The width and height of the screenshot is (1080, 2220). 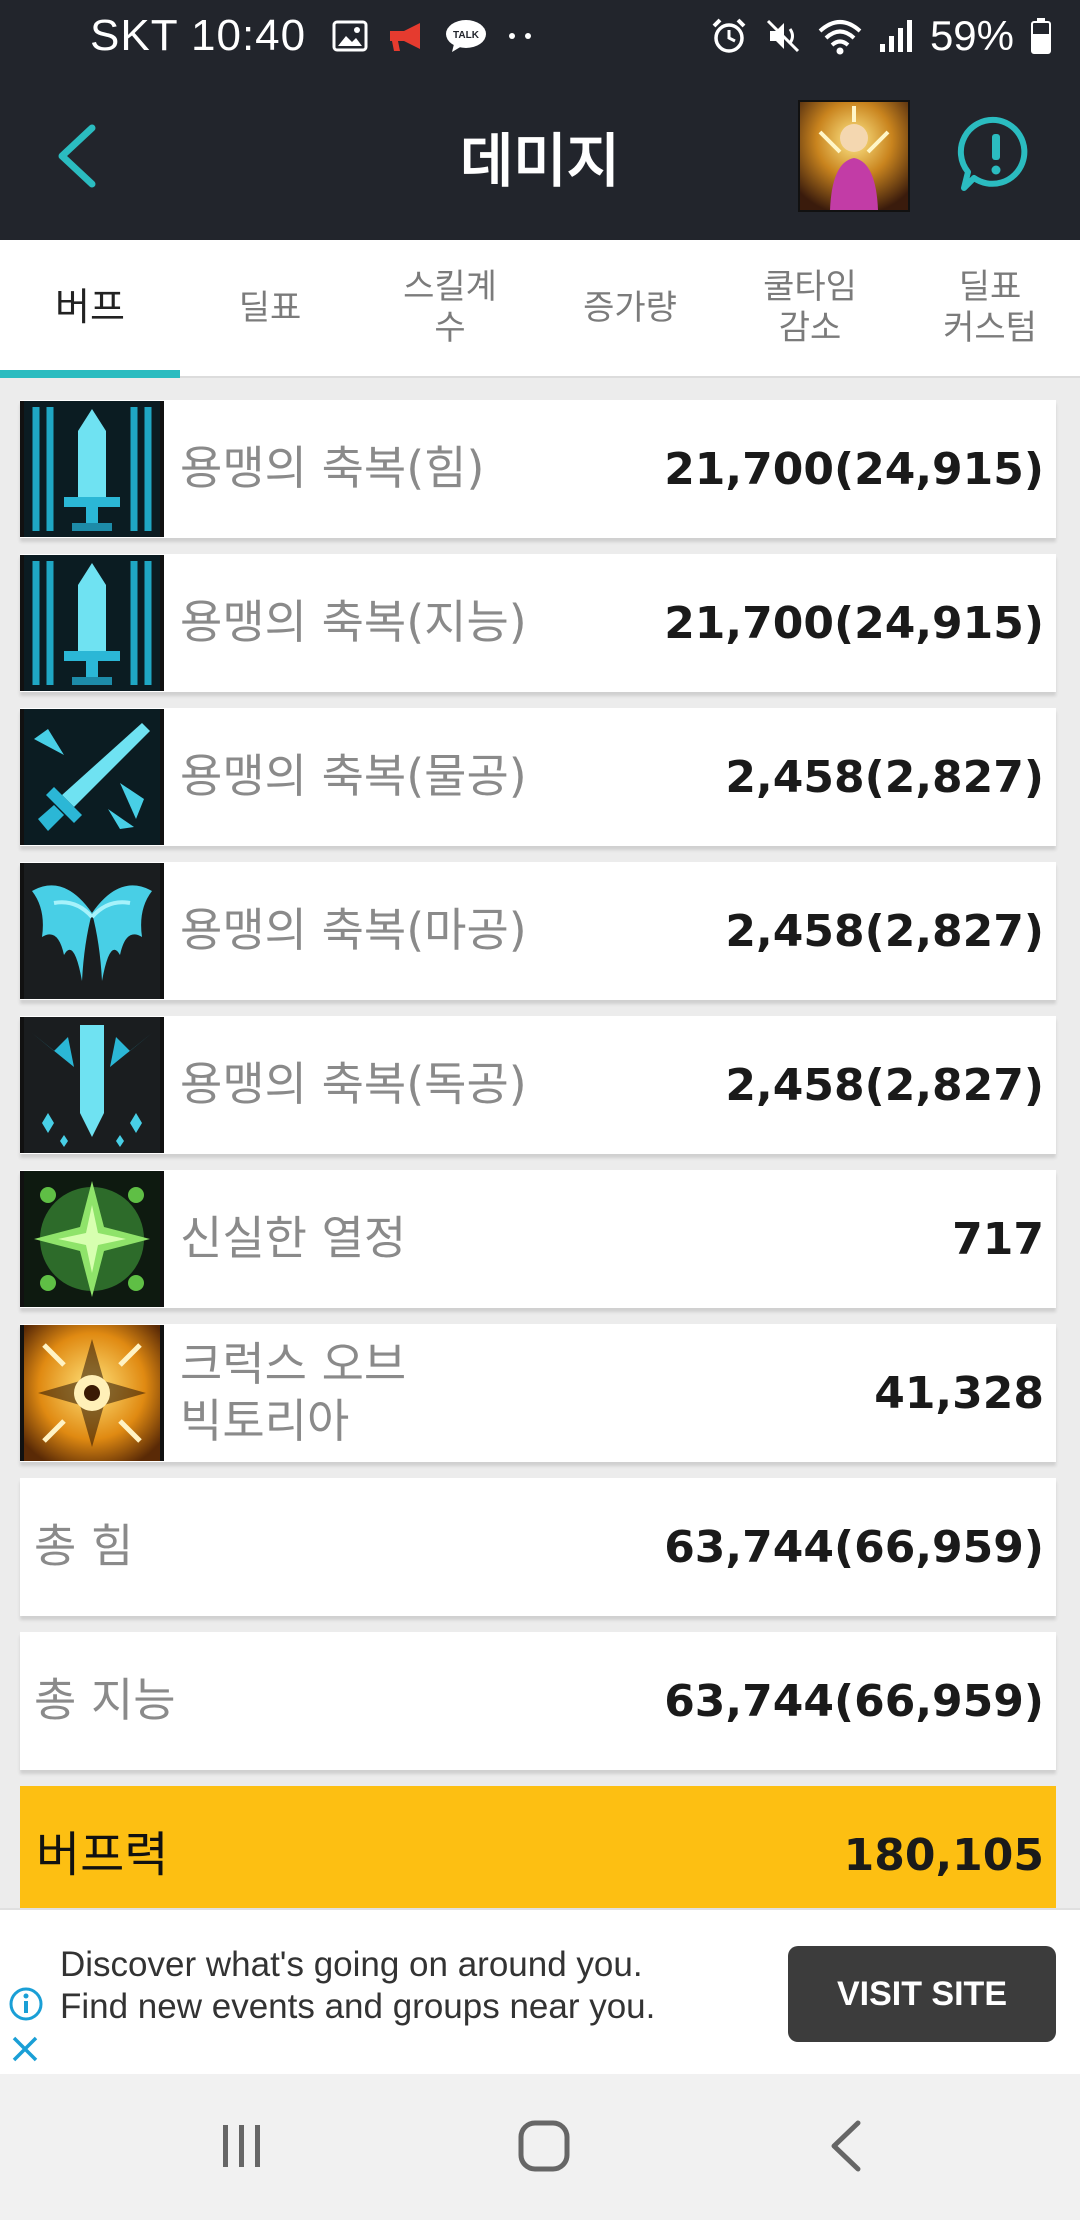 What do you see at coordinates (782, 36) in the screenshot?
I see `mute-icon` at bounding box center [782, 36].